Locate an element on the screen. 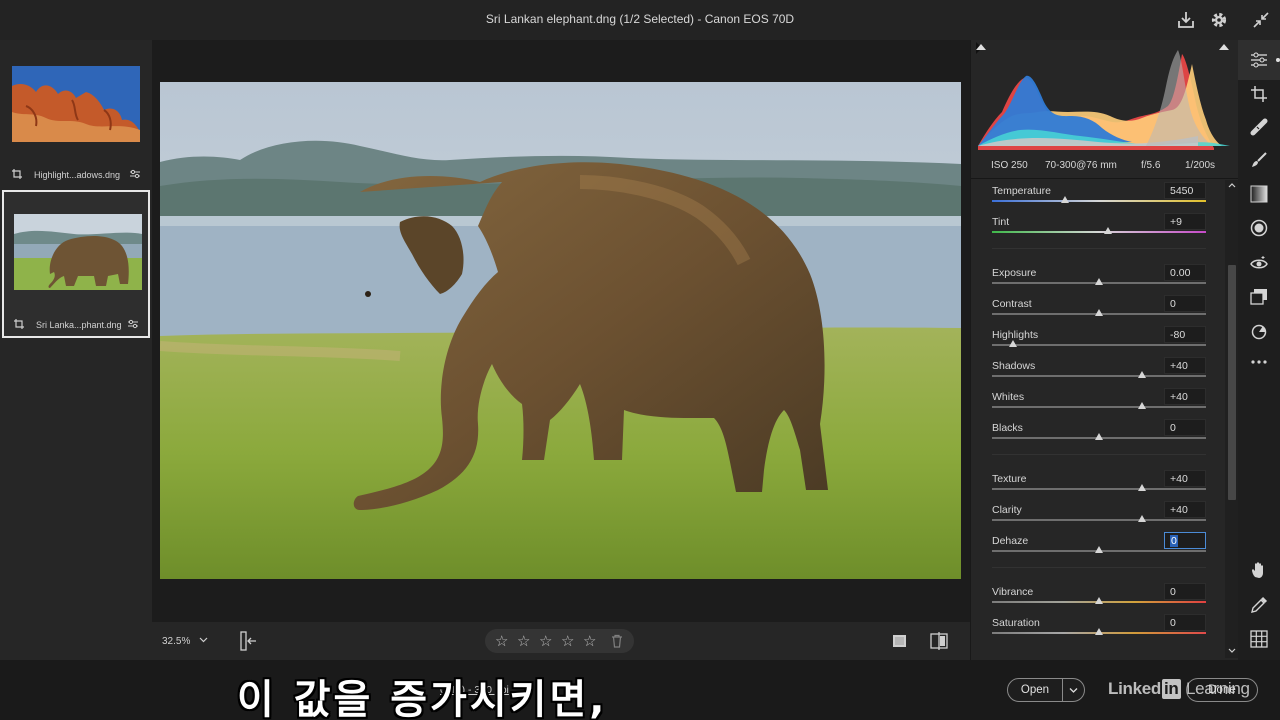  clarity-track is located at coordinates (1099, 520).